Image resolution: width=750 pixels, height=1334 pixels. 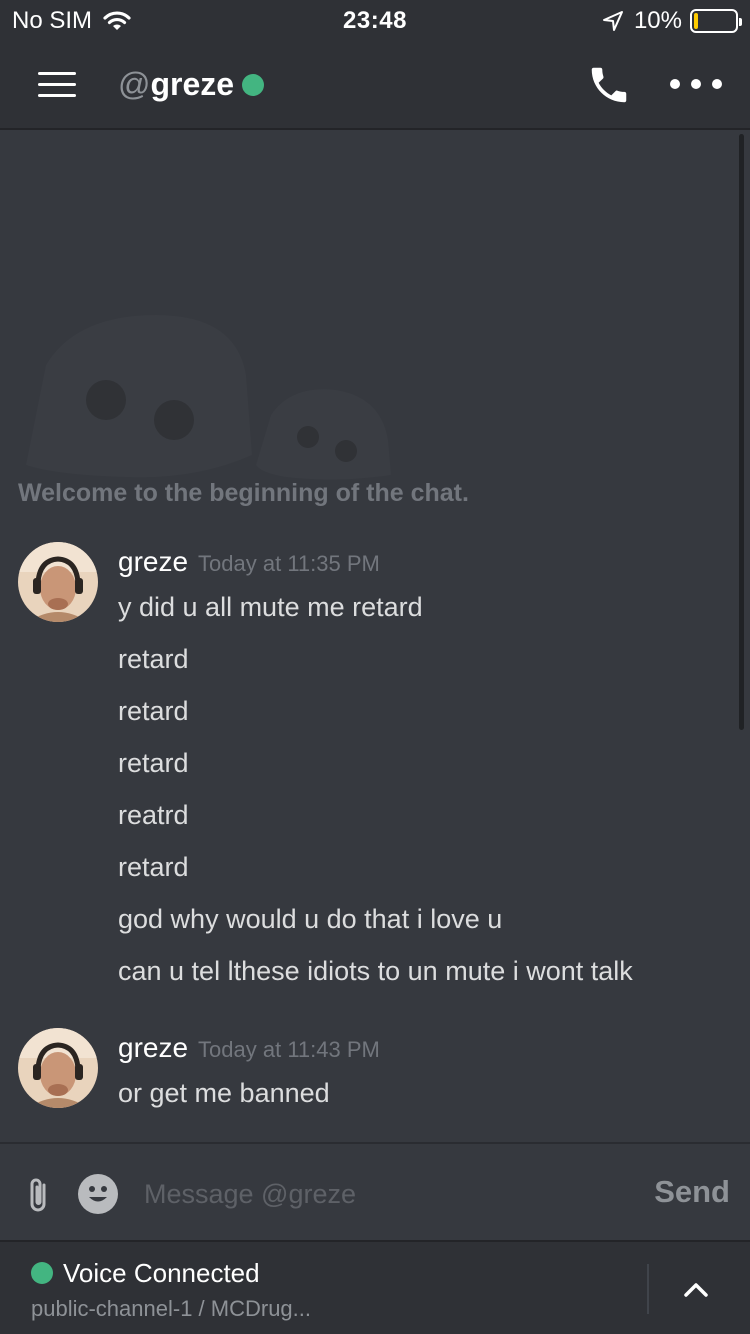 What do you see at coordinates (208, 397) in the screenshot?
I see `discord-welcome-illustration` at bounding box center [208, 397].